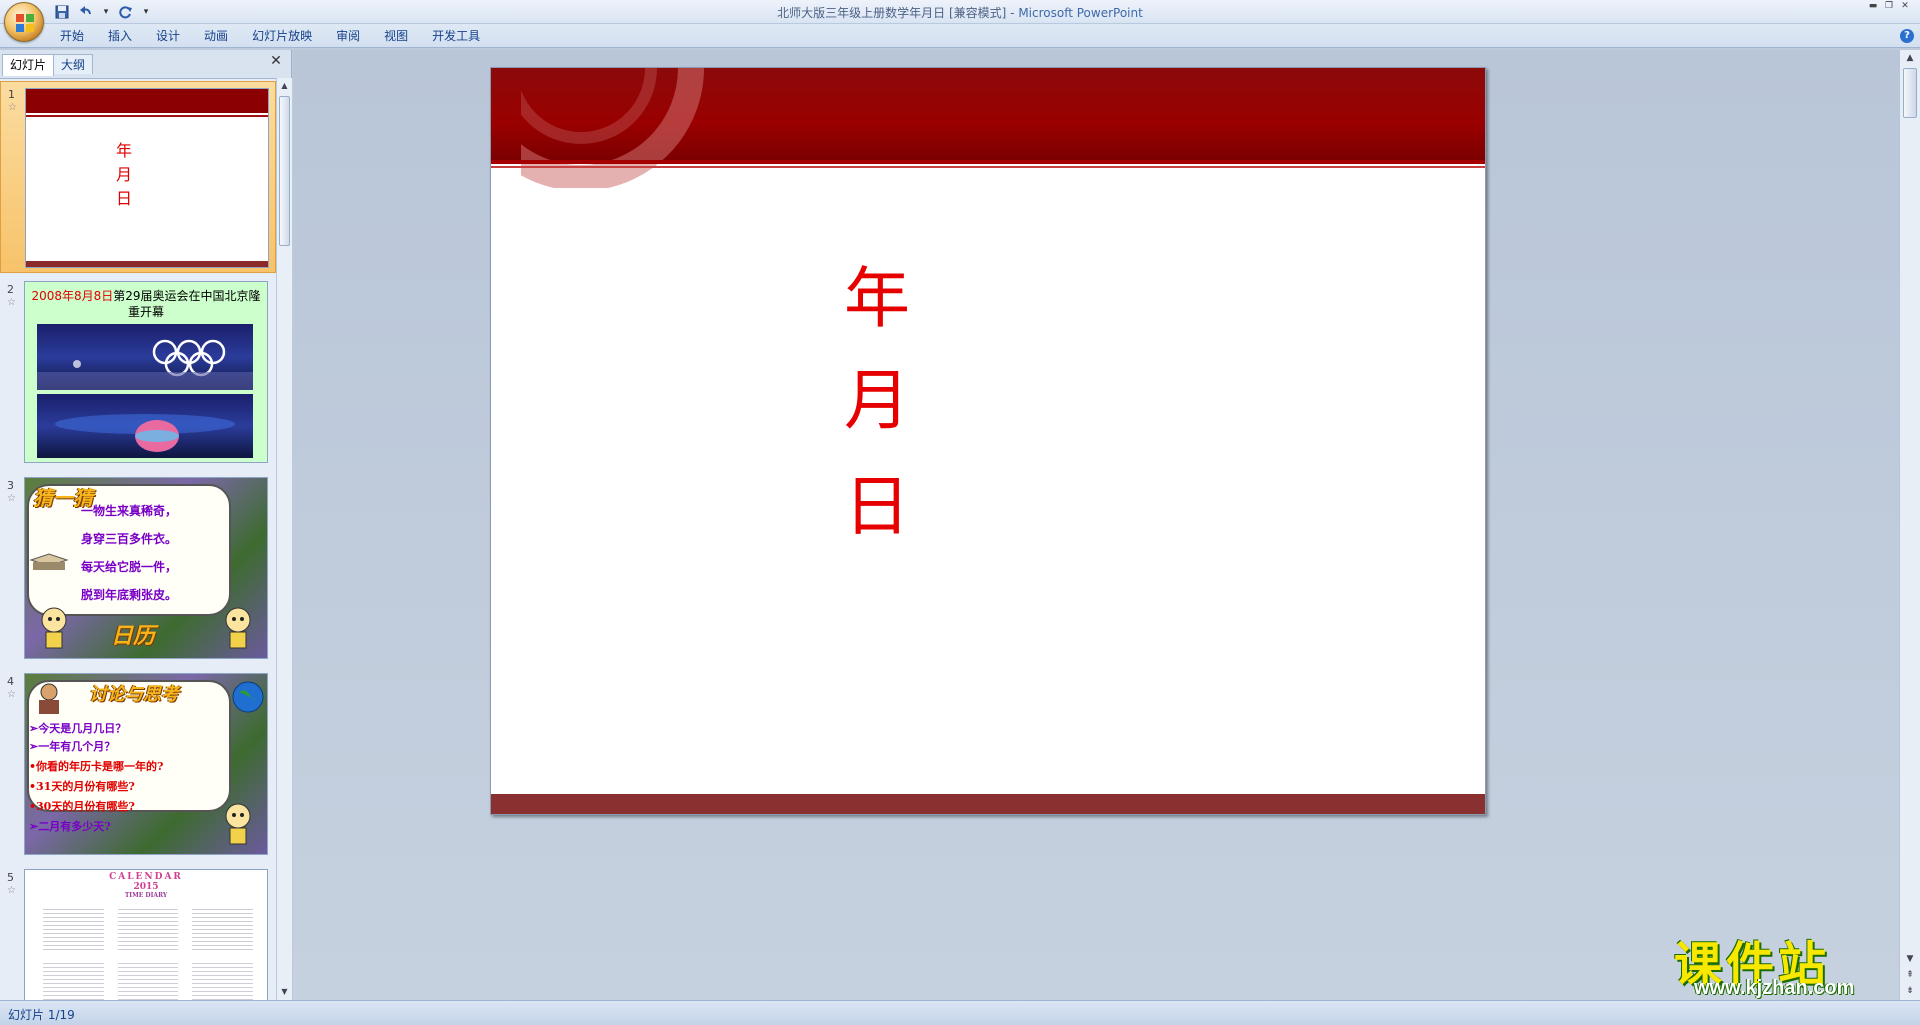 Image resolution: width=1920 pixels, height=1025 pixels. What do you see at coordinates (134, 694) in the screenshot?
I see `wordart-discussion: 讨论与思考` at bounding box center [134, 694].